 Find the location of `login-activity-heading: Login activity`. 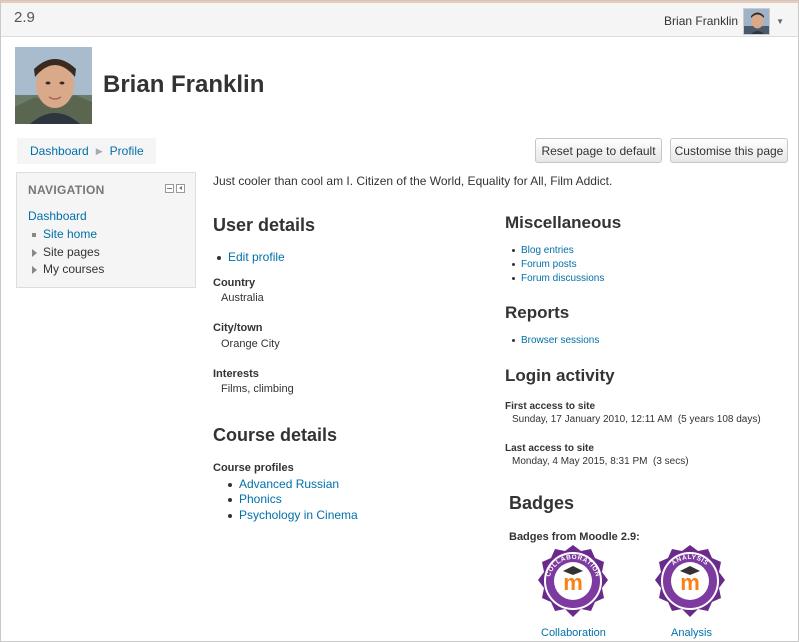

login-activity-heading: Login activity is located at coordinates (560, 375).